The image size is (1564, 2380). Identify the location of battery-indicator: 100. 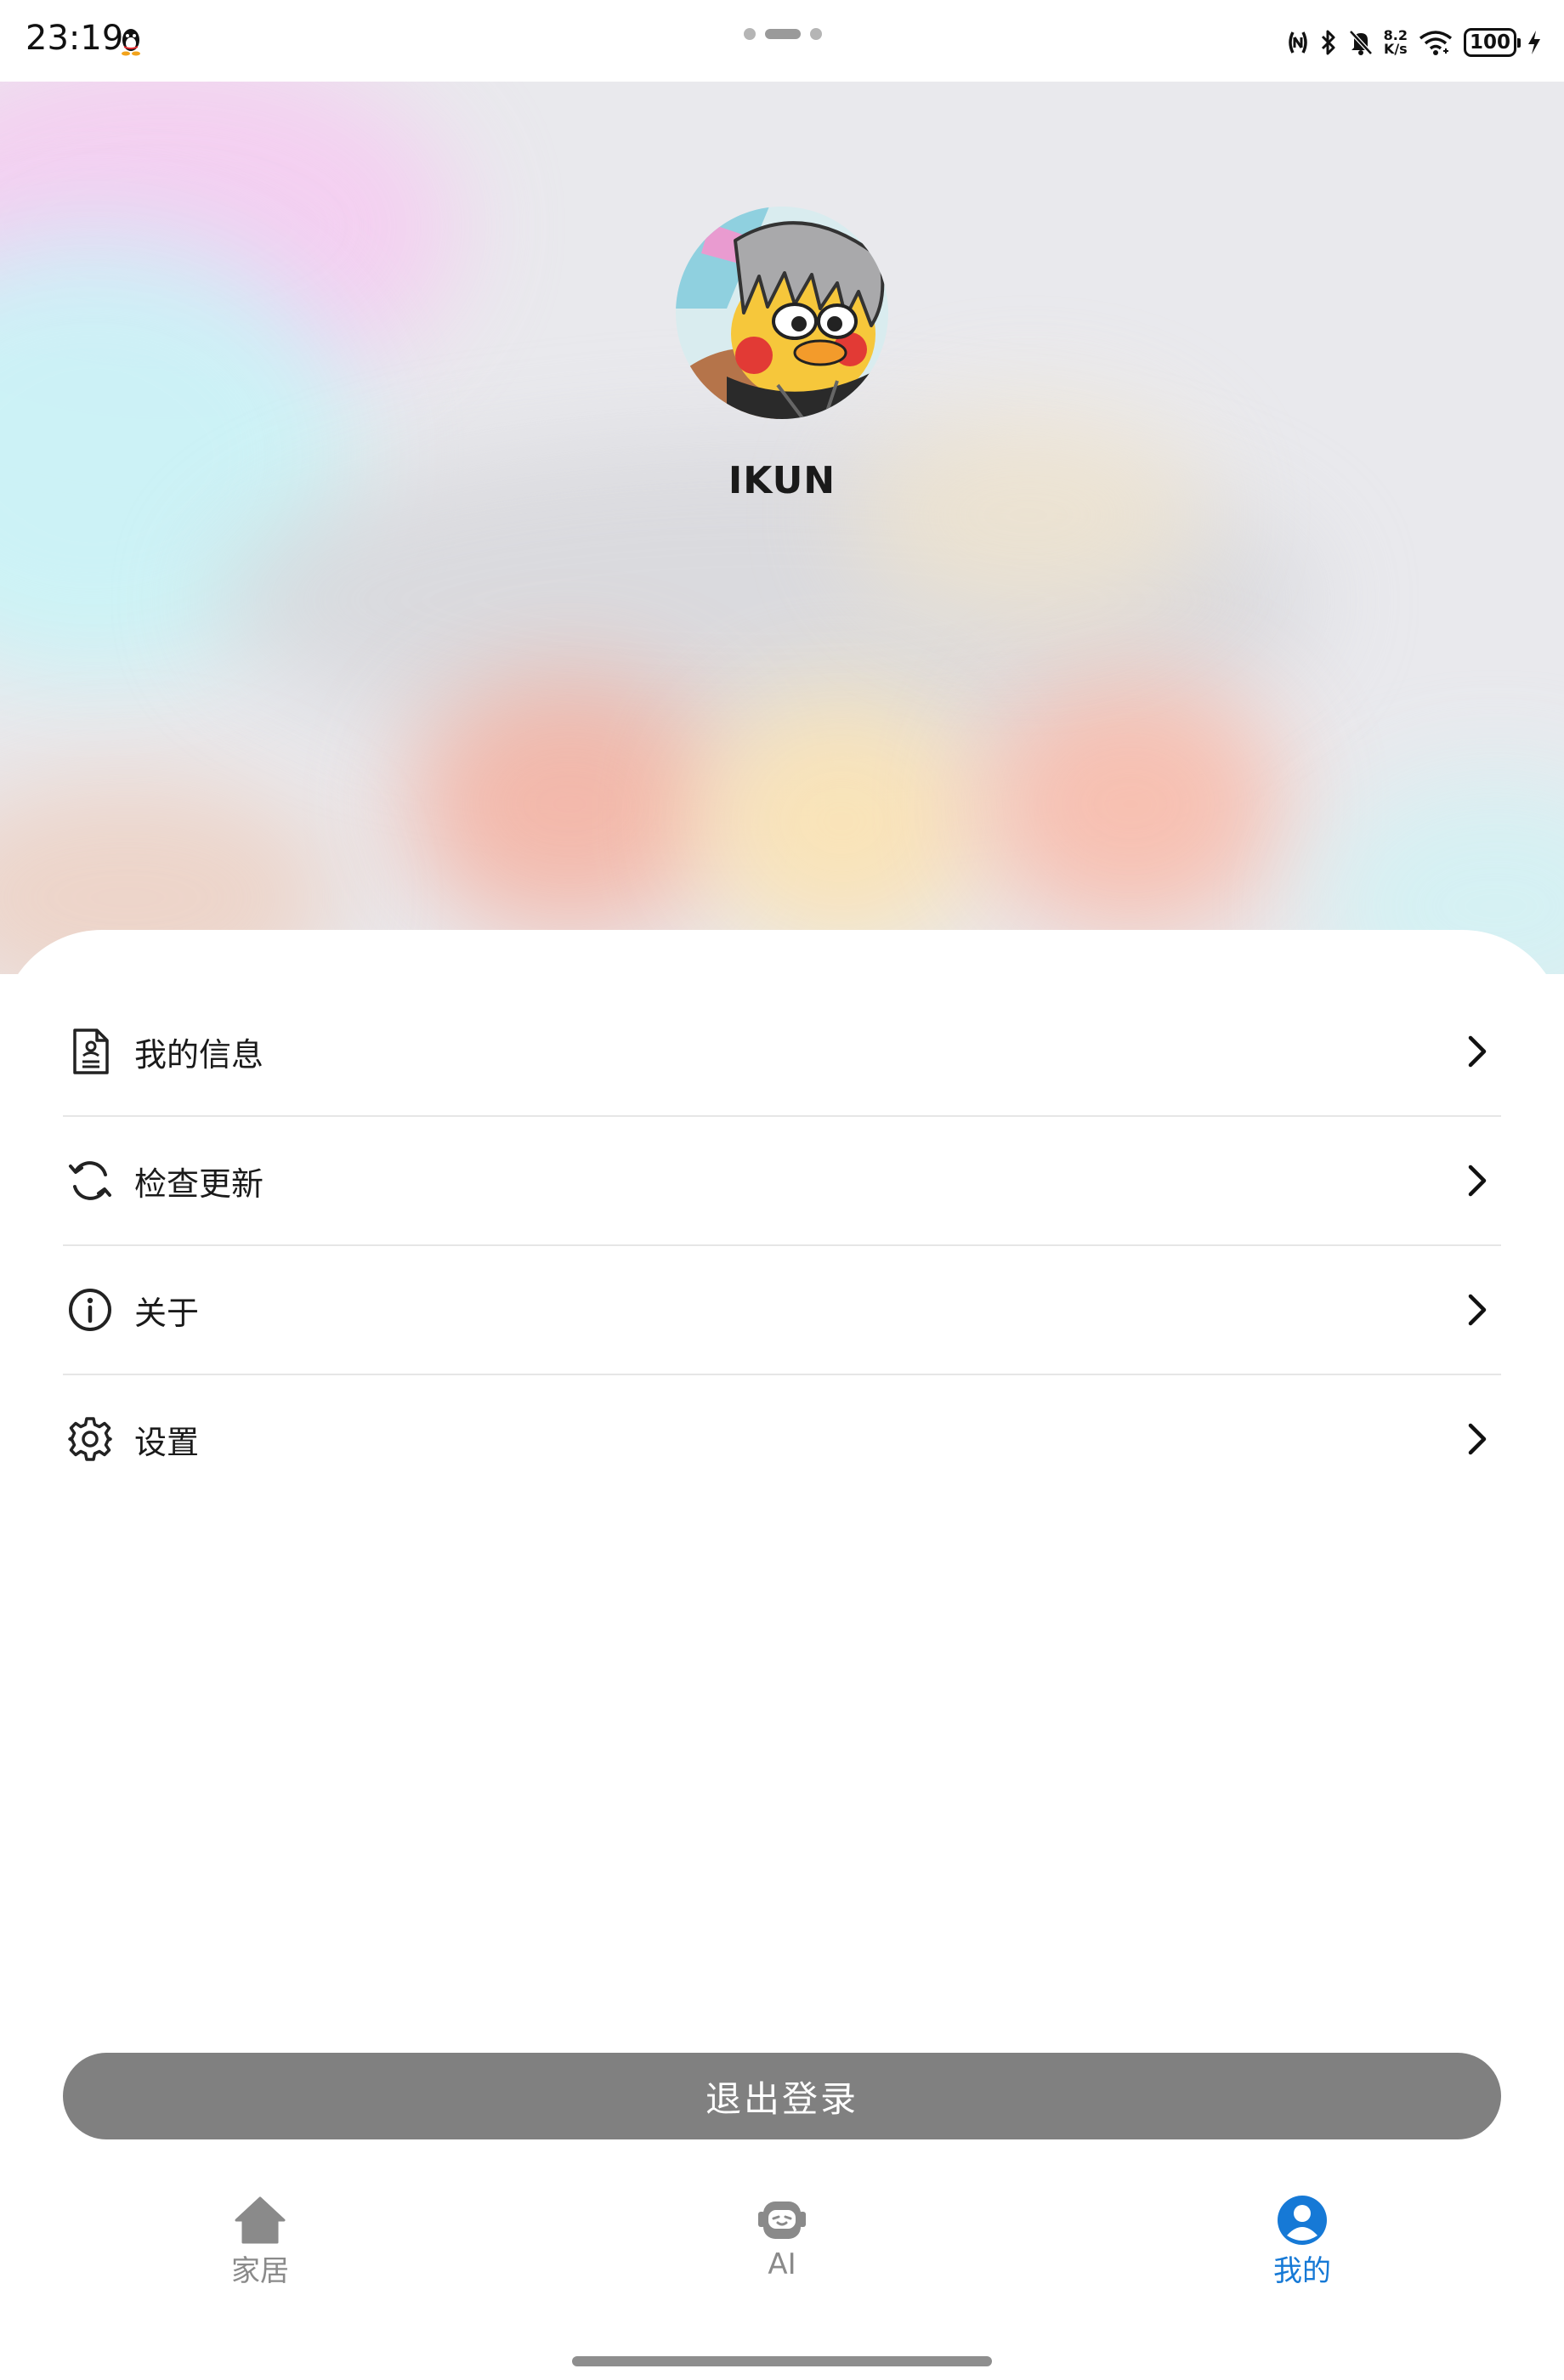
(1492, 42).